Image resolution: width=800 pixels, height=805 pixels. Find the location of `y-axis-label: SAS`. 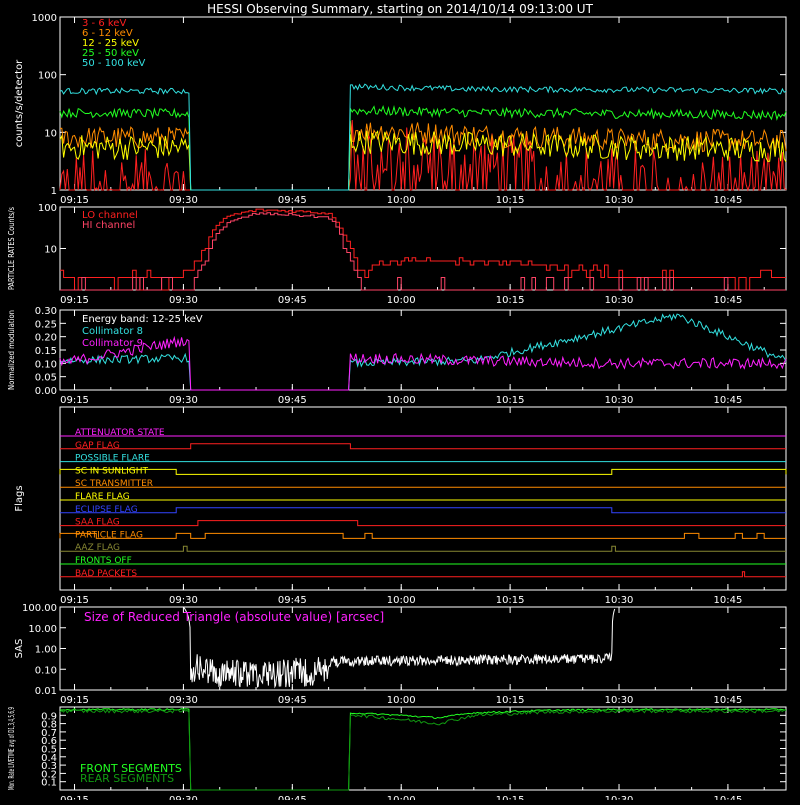

y-axis-label: SAS is located at coordinates (19, 649).